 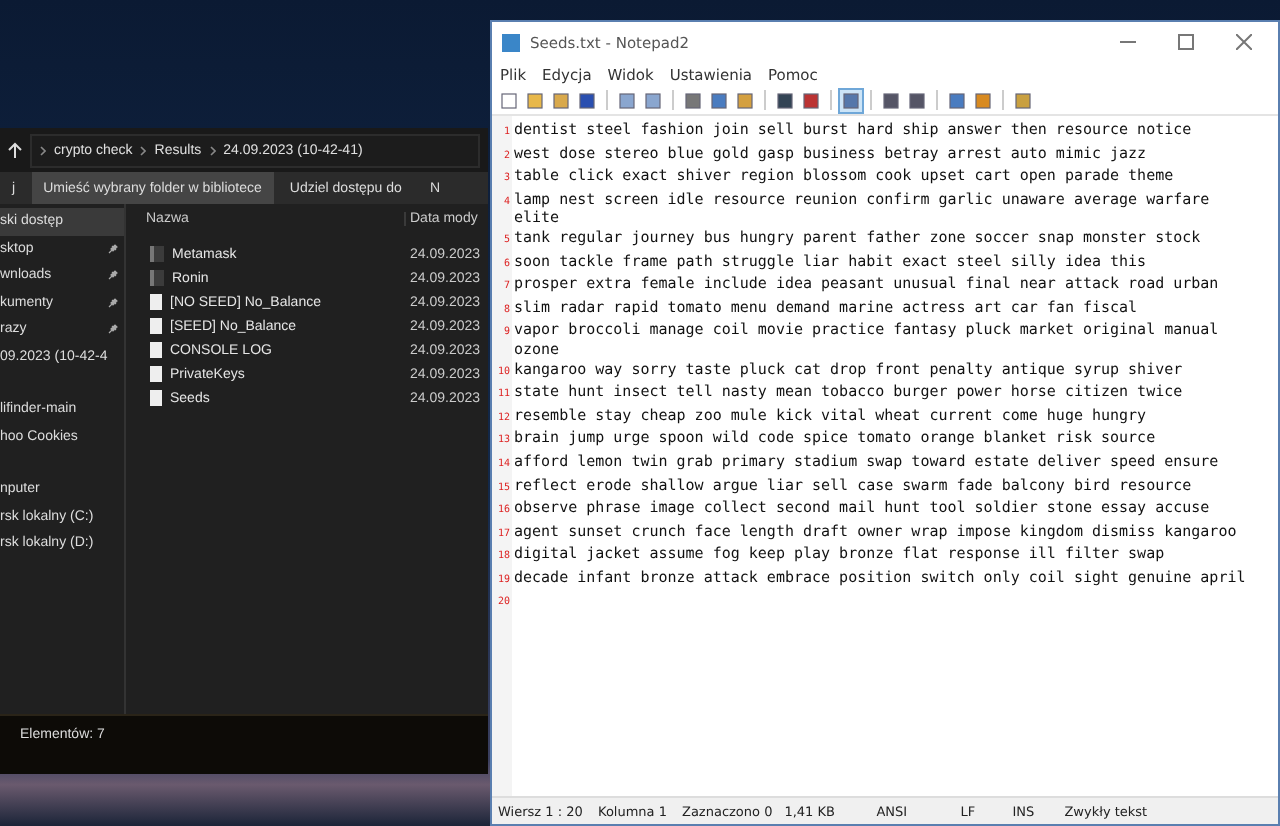 What do you see at coordinates (1244, 42) in the screenshot?
I see `close-icon` at bounding box center [1244, 42].